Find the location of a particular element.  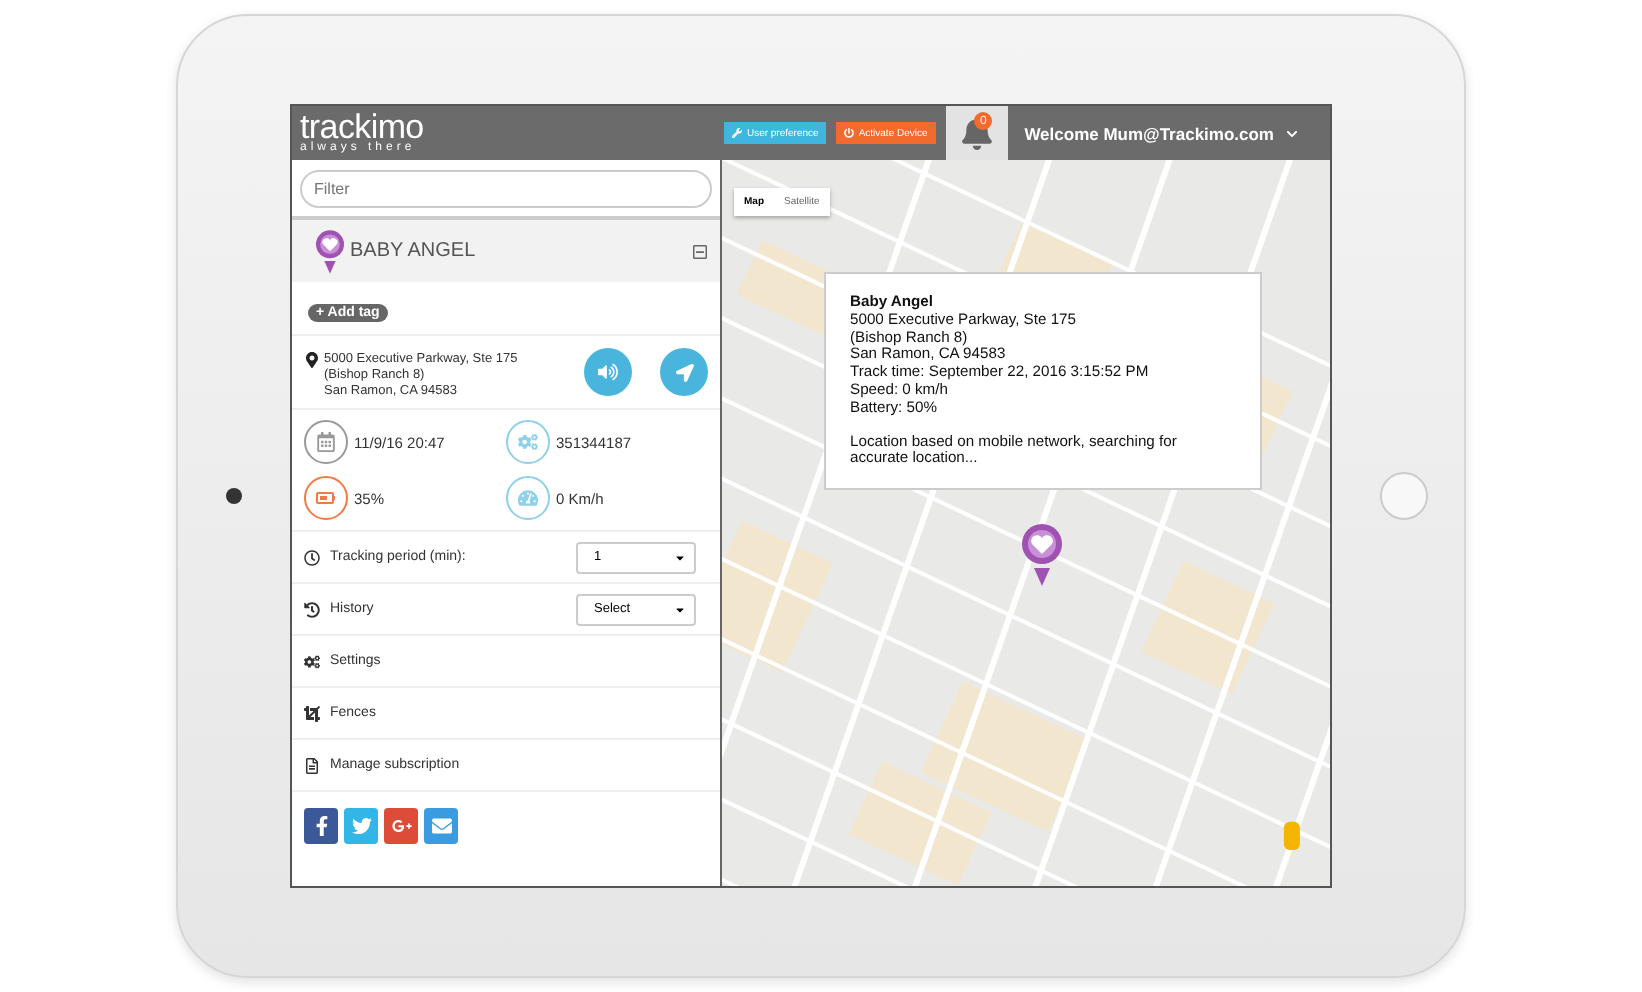

history-icon is located at coordinates (312, 609).